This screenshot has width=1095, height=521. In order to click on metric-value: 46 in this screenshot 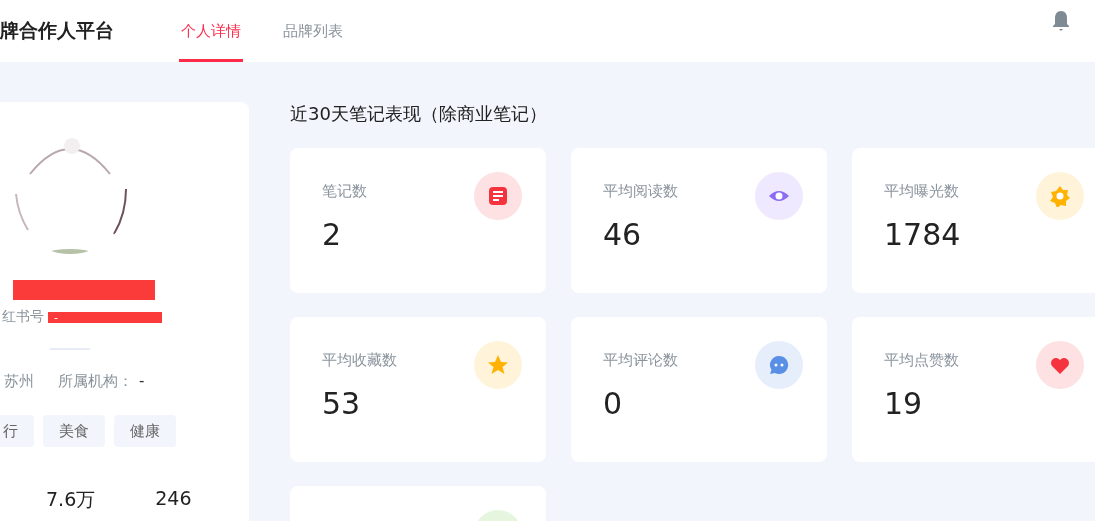, I will do `click(622, 234)`.